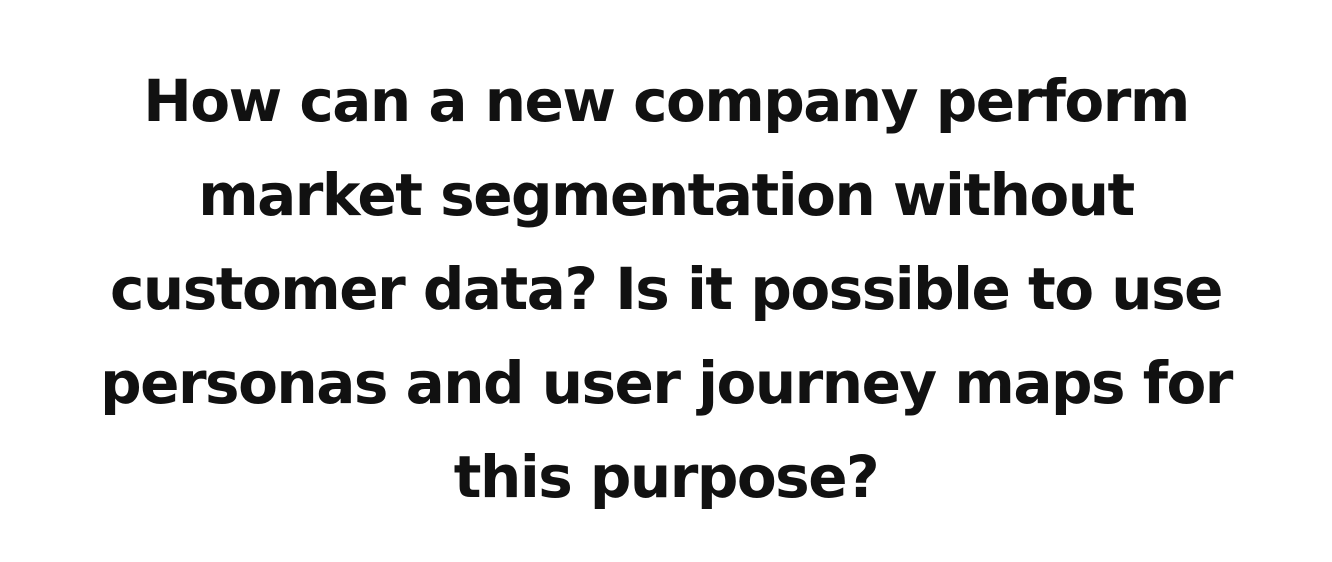 This screenshot has width=1332, height=562. Describe the element at coordinates (666, 477) in the screenshot. I see `question-line-5: this purpose?` at that location.